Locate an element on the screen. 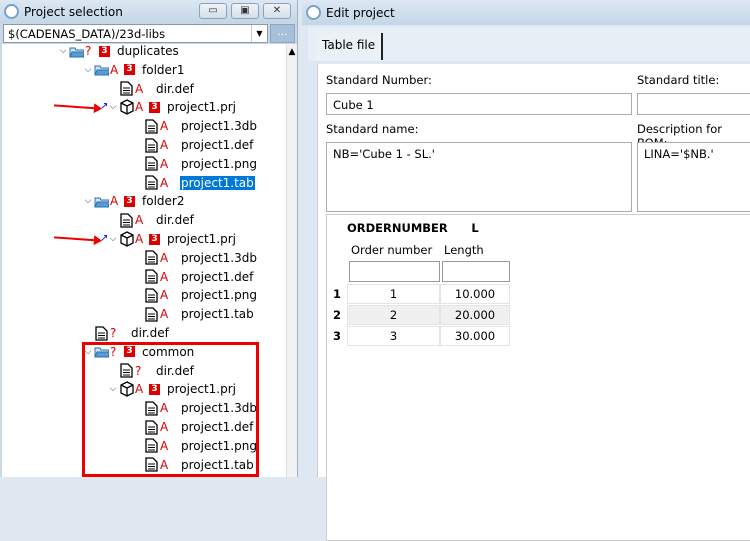 This screenshot has height=541, width=750. close-button: ✕ is located at coordinates (277, 11).